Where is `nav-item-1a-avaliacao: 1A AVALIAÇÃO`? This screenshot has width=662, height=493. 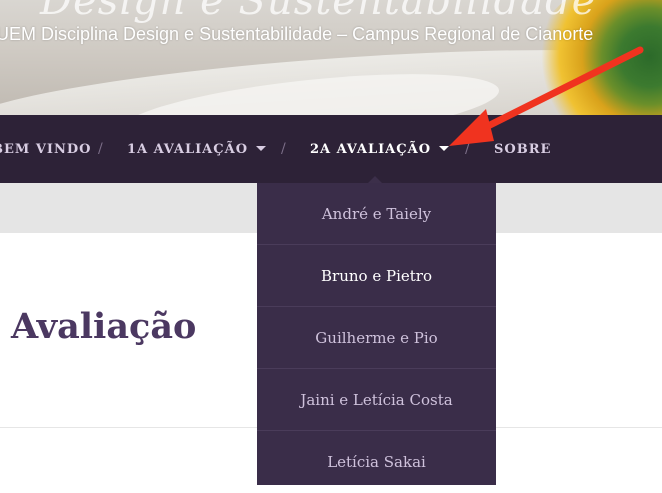 nav-item-1a-avaliacao: 1A AVALIAÇÃO is located at coordinates (197, 149).